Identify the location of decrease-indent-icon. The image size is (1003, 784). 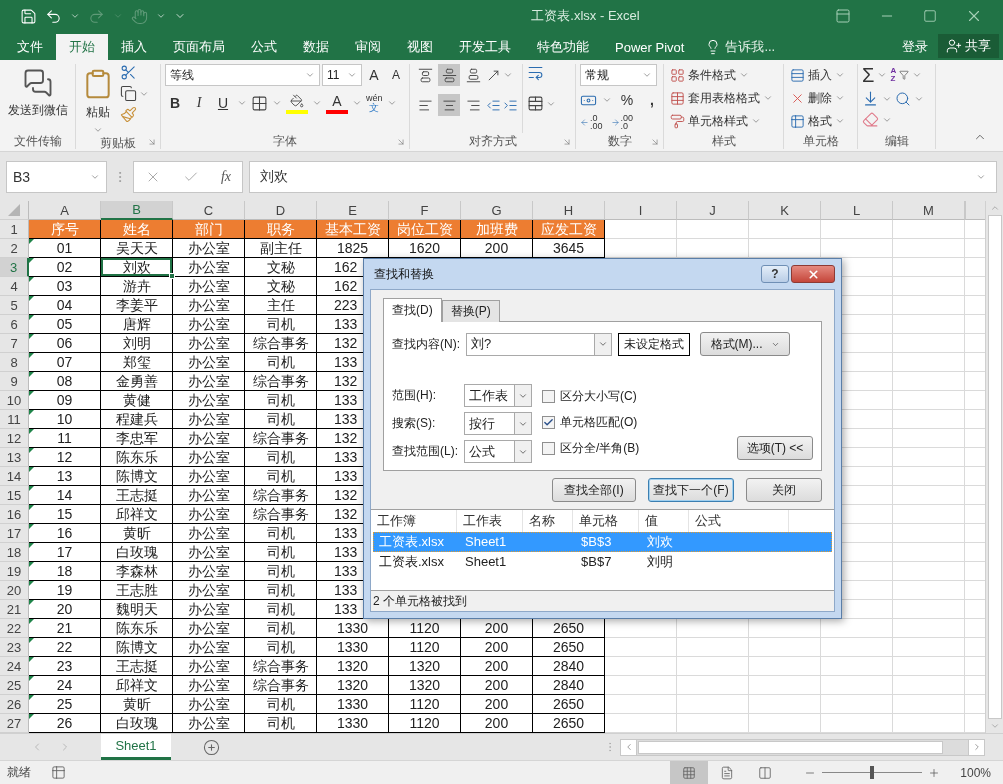
(493, 105).